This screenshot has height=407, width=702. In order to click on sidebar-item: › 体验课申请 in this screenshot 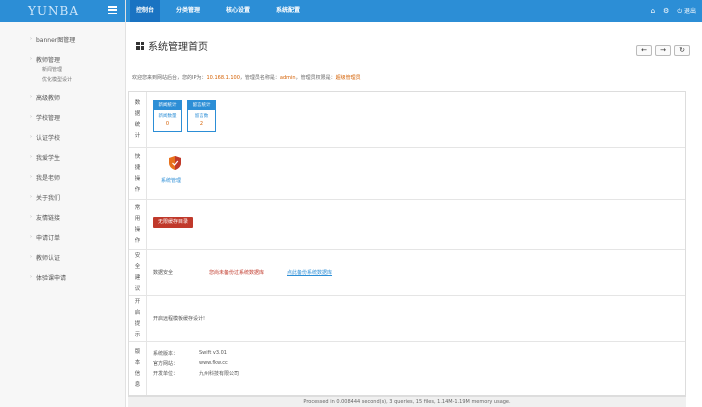, I will do `click(63, 277)`.